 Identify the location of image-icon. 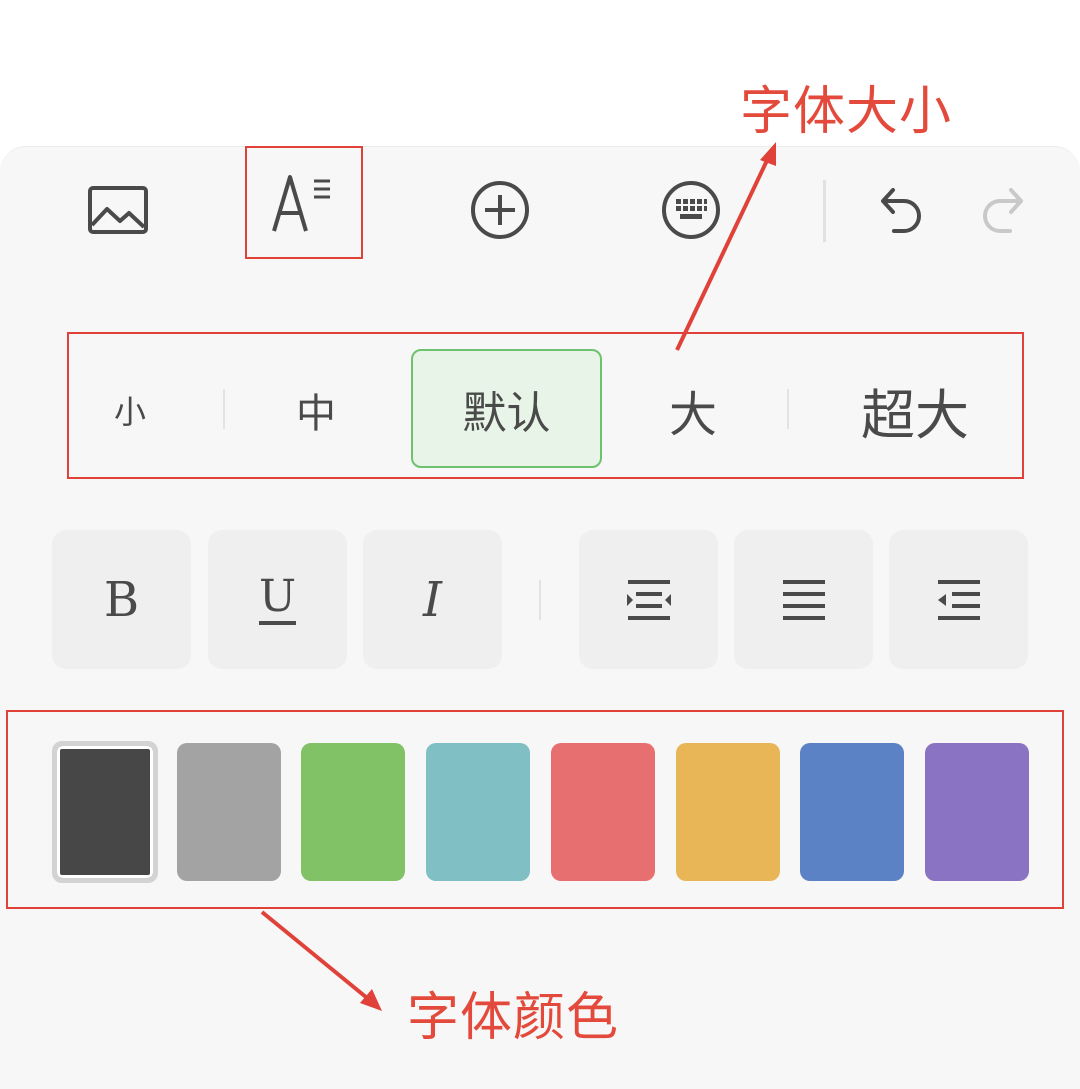
(118, 210).